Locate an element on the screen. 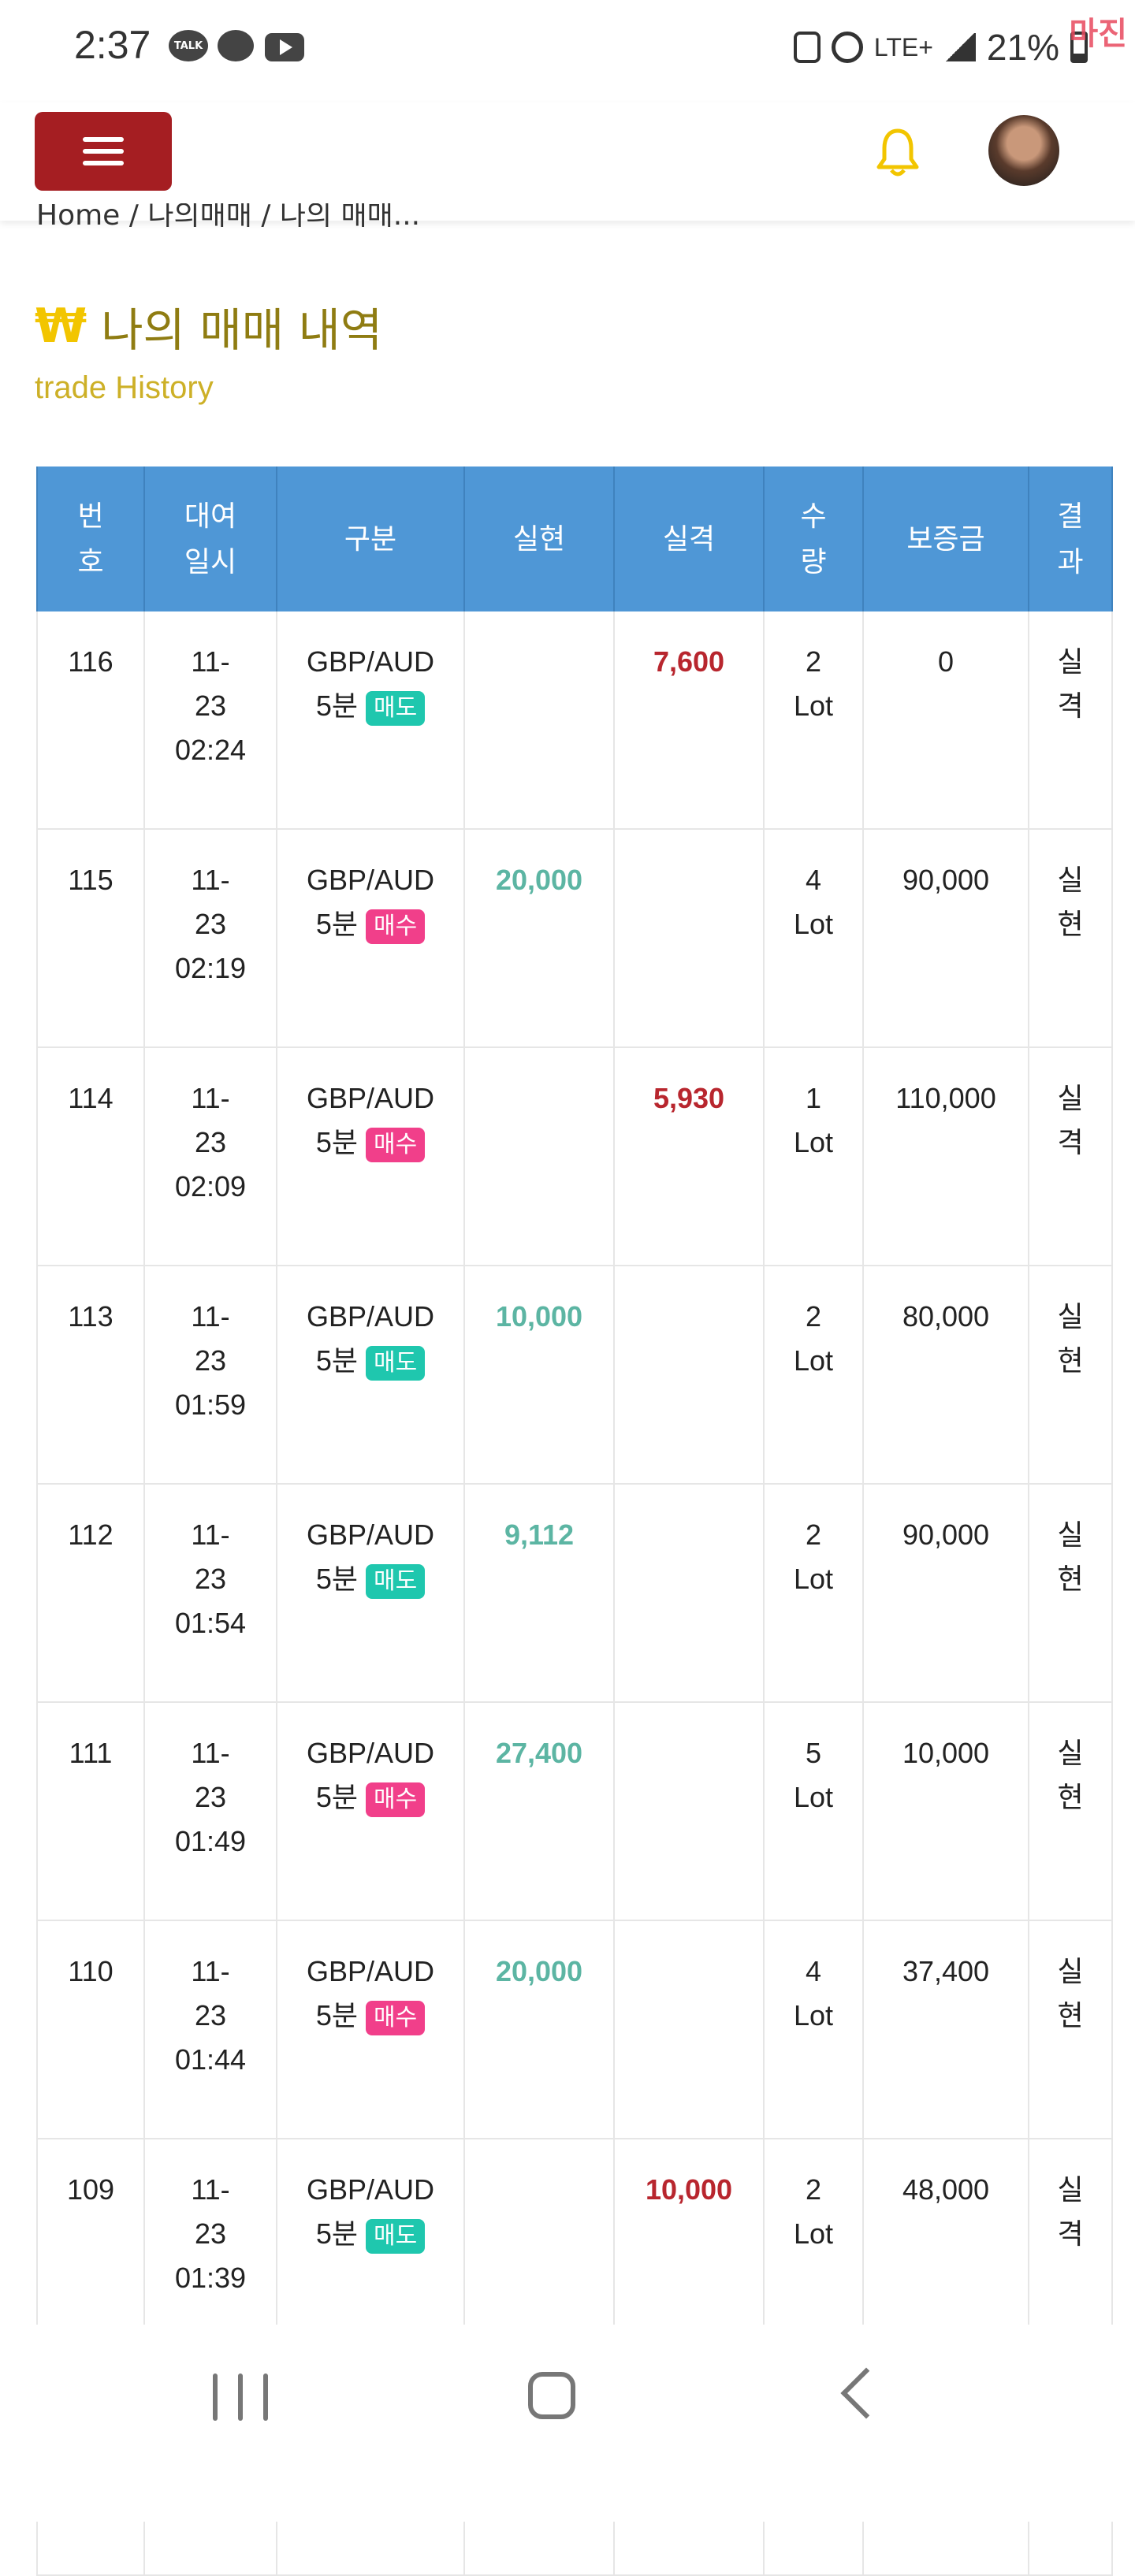 The width and height of the screenshot is (1135, 2576). result: 실 격 is located at coordinates (1071, 720).